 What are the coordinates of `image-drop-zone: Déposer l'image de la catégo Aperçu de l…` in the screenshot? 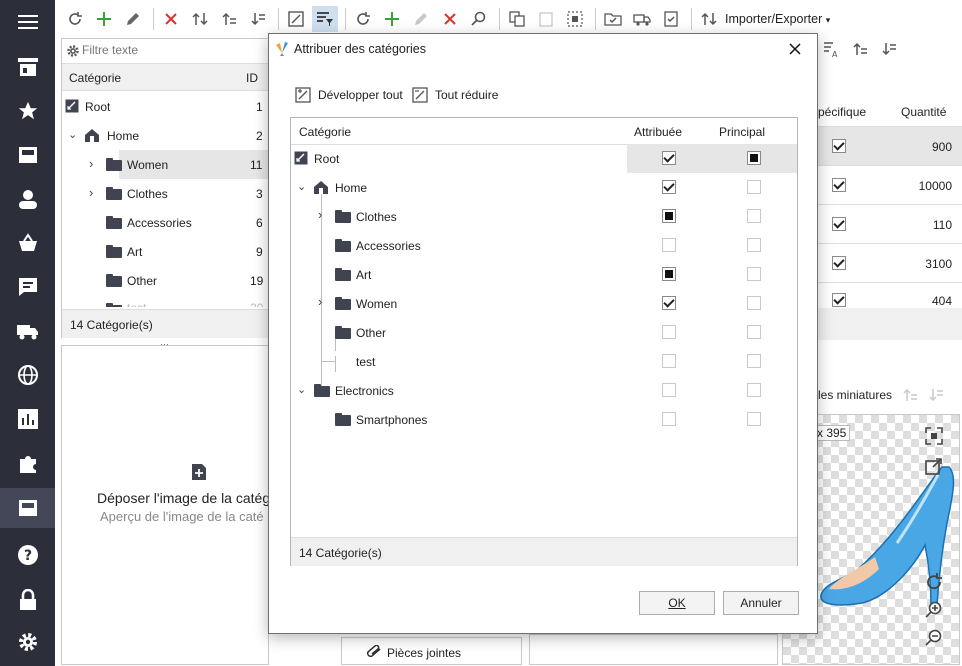 It's located at (169, 505).